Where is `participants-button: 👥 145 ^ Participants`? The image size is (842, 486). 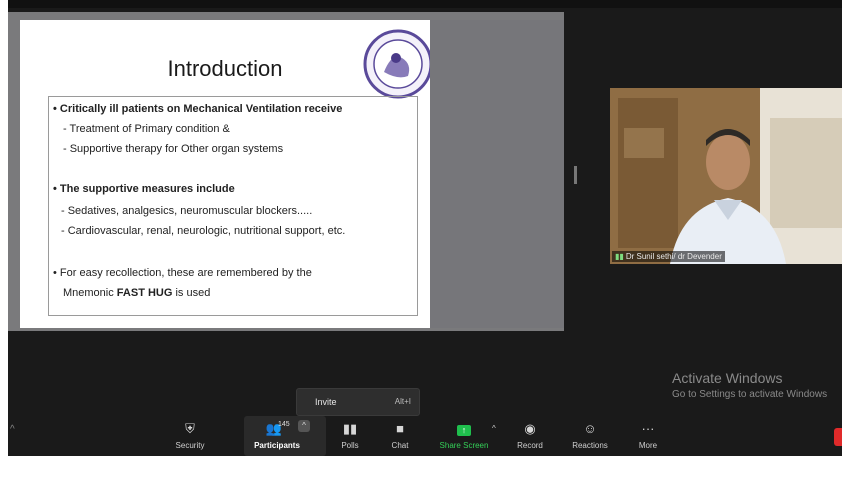
participants-button: 👥 145 ^ Participants is located at coordinates (285, 436).